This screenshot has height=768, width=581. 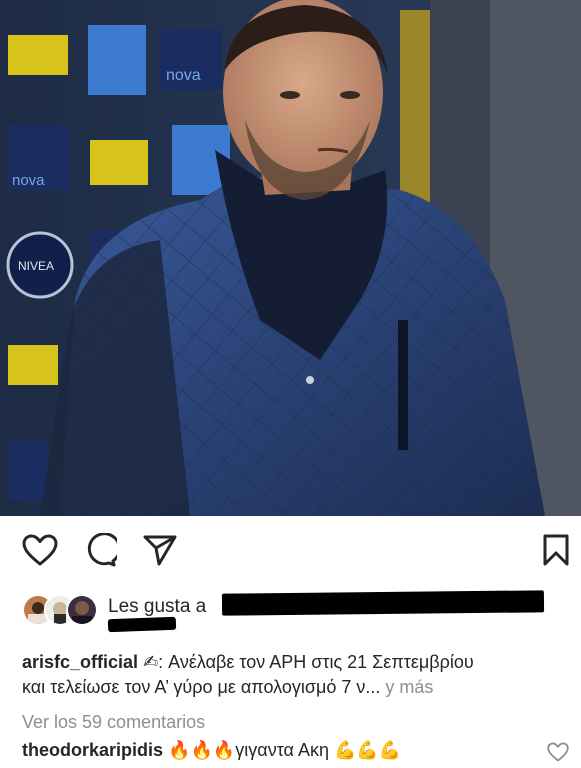 I want to click on comment-like-button, so click(x=558, y=752).